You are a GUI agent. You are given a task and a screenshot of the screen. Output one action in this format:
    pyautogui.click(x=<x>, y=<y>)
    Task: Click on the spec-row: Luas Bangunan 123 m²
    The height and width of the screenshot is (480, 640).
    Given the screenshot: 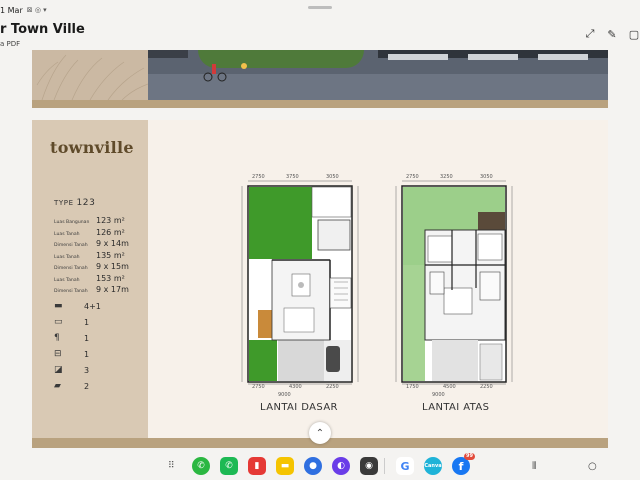 What is the action you would take?
    pyautogui.click(x=101, y=222)
    